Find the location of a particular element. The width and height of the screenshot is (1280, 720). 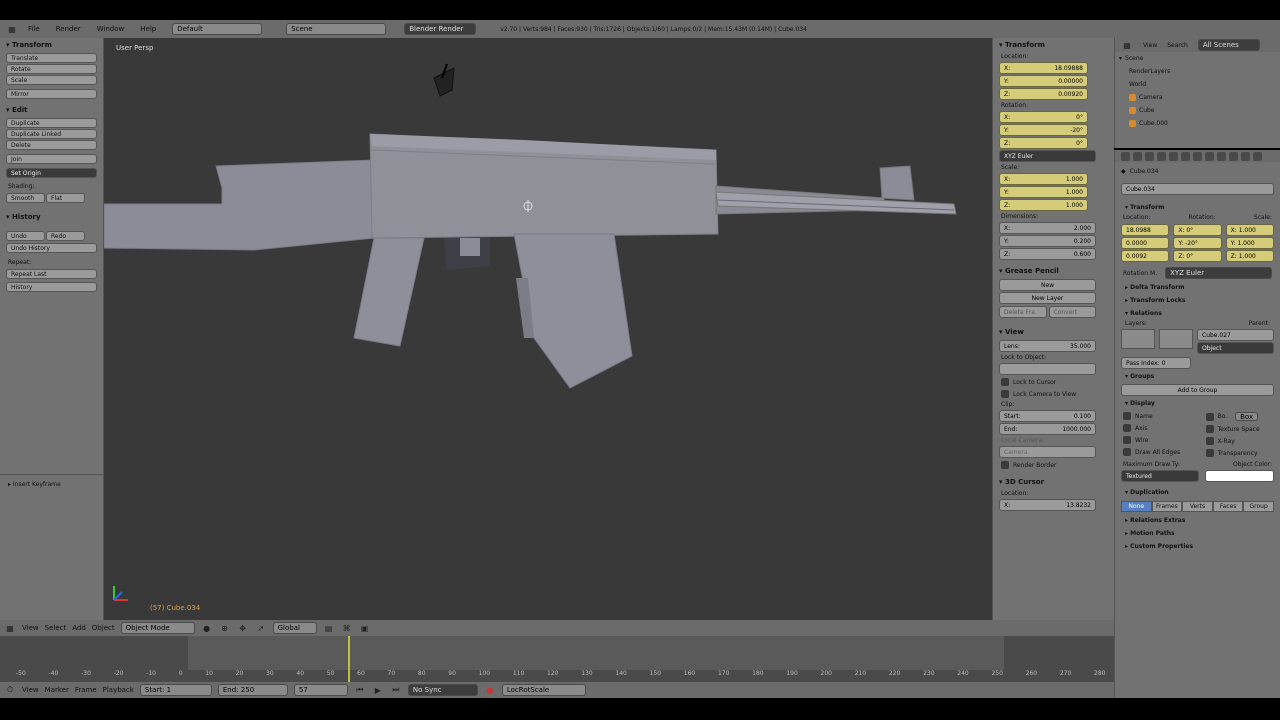

outliner-row-world: World is located at coordinates (1197, 84).